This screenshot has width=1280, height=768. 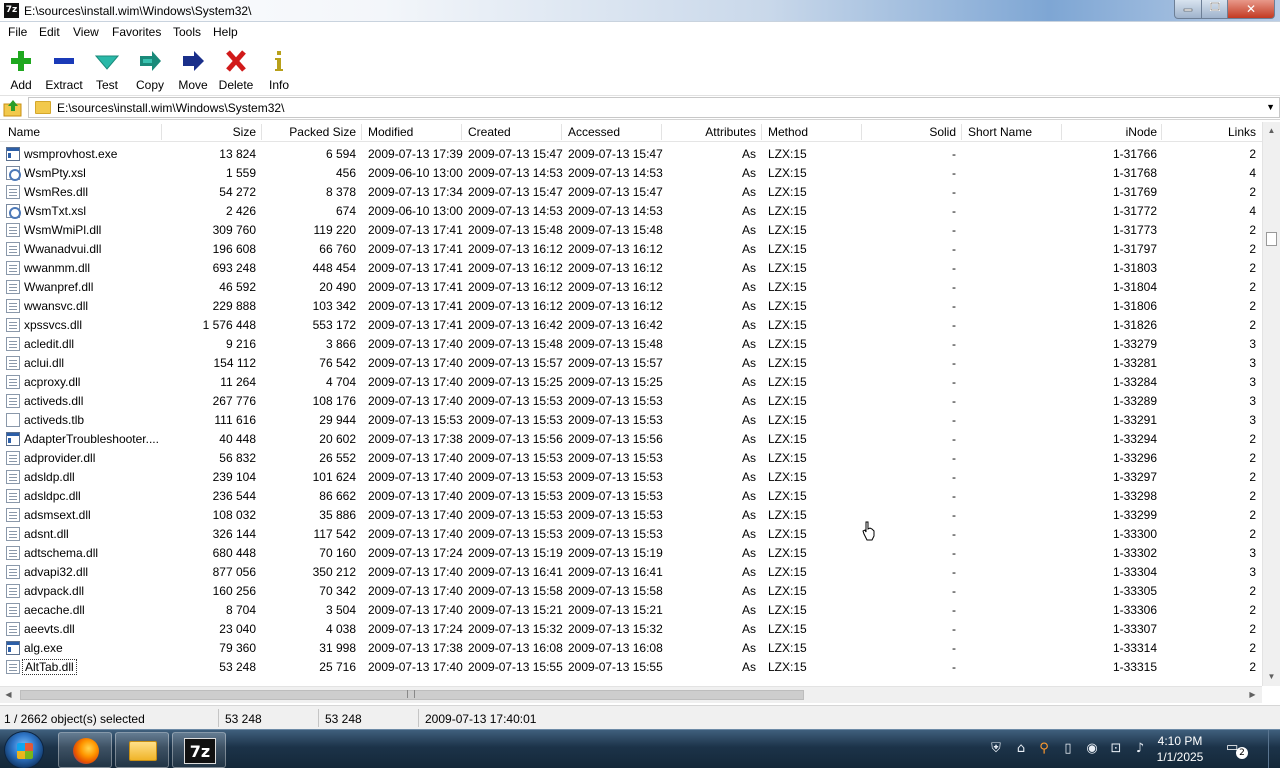 I want to click on horizontal-scrollbar: ◀ ▶, so click(x=631, y=694).